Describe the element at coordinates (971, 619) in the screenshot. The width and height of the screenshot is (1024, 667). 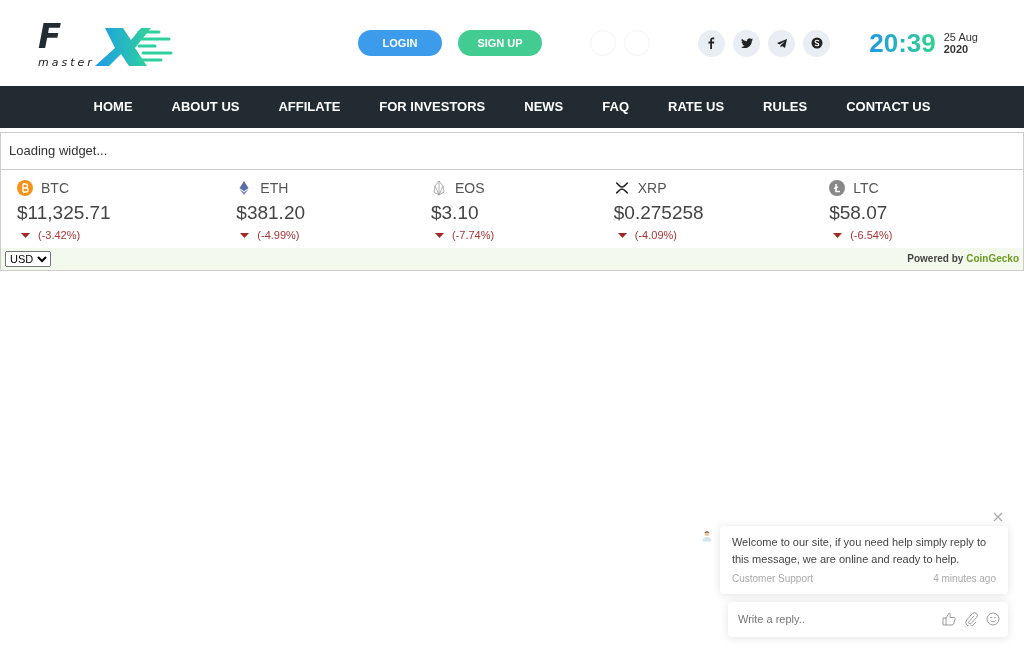
I see `paperclip-icon` at that location.